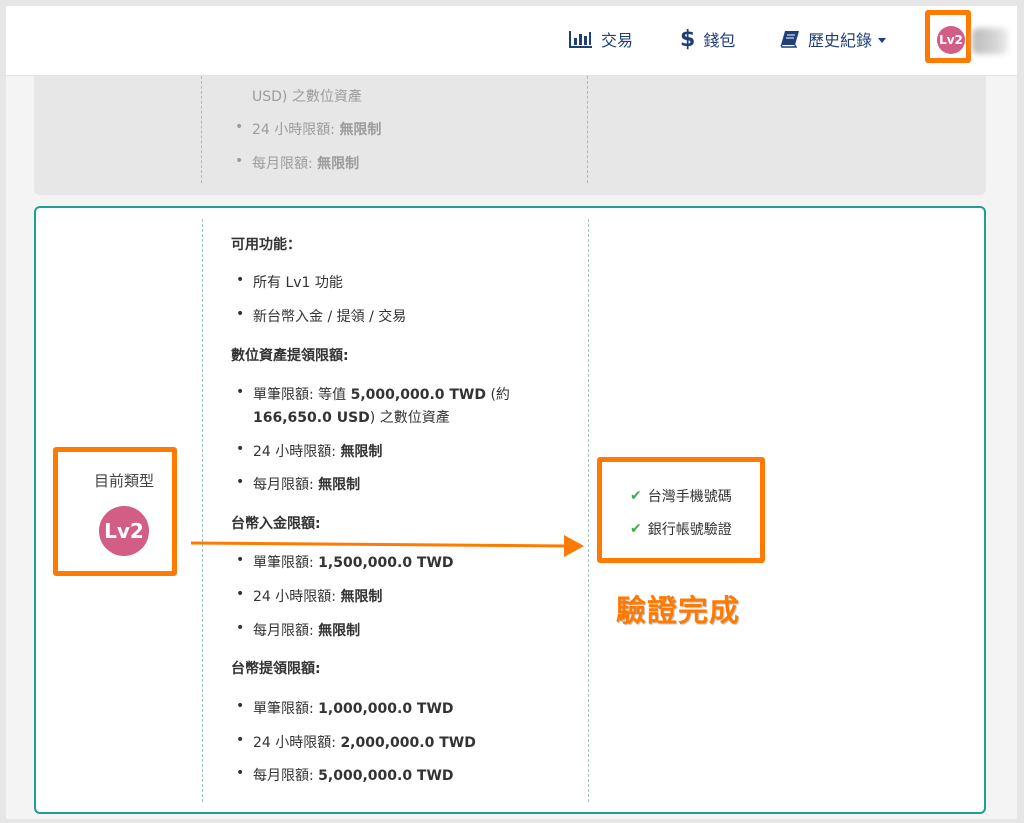 This screenshot has width=1024, height=823. What do you see at coordinates (297, 163) in the screenshot?
I see `previous-monthly-limit: 每月限額: 無限制` at bounding box center [297, 163].